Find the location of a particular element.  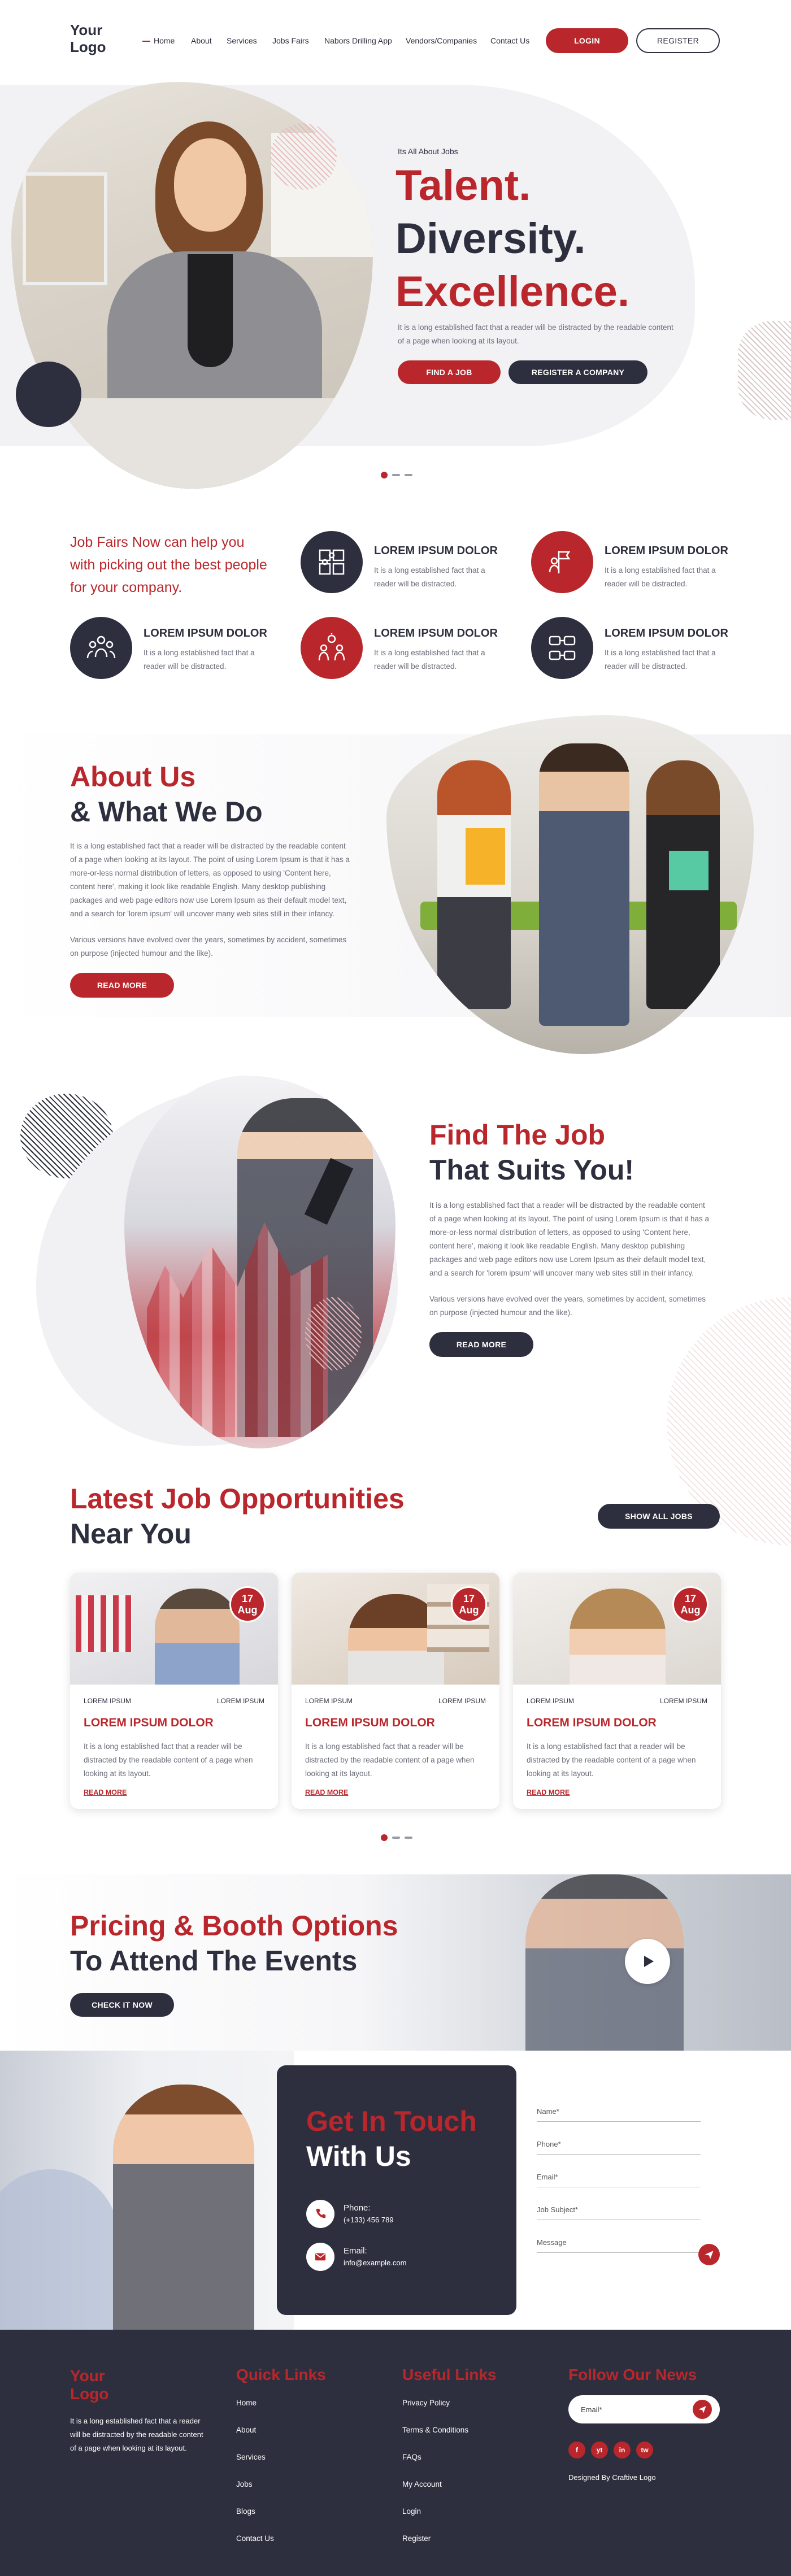

hero-stripe-circle is located at coordinates (303, 156).